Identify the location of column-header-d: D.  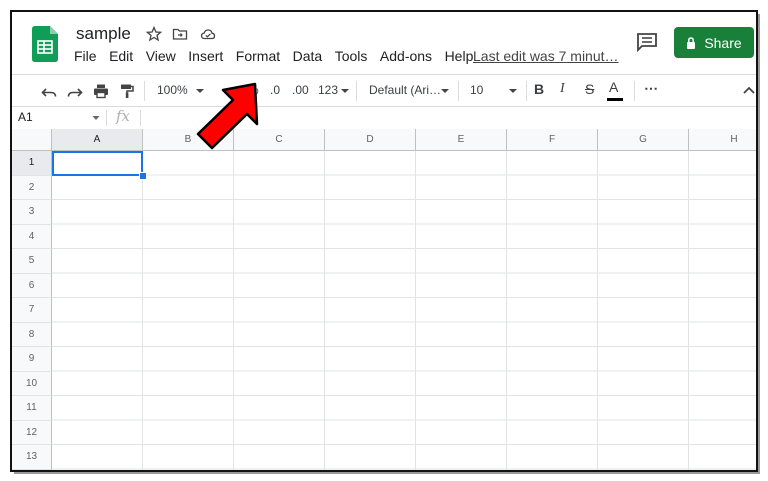
(370, 140).